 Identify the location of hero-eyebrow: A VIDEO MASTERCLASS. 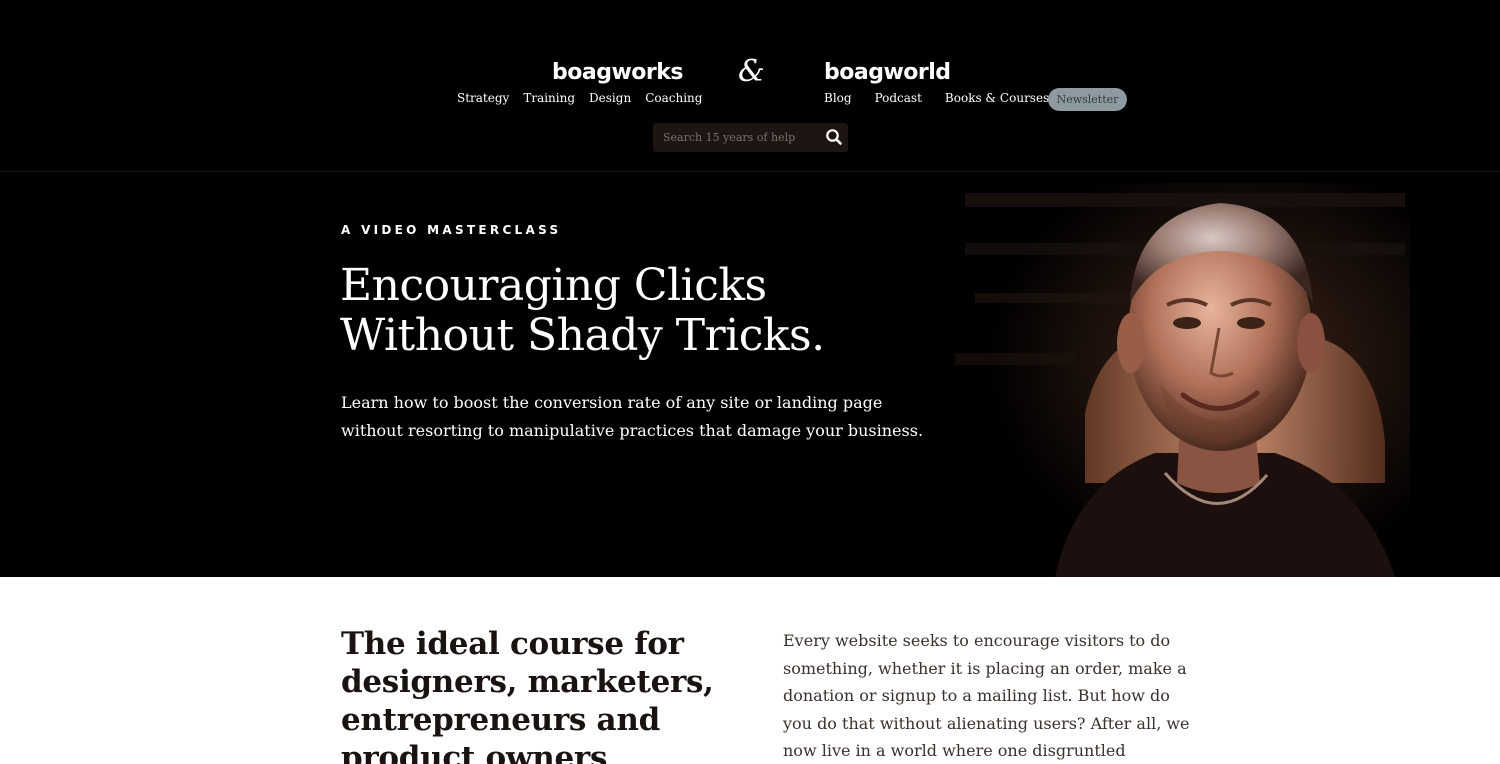
(451, 230).